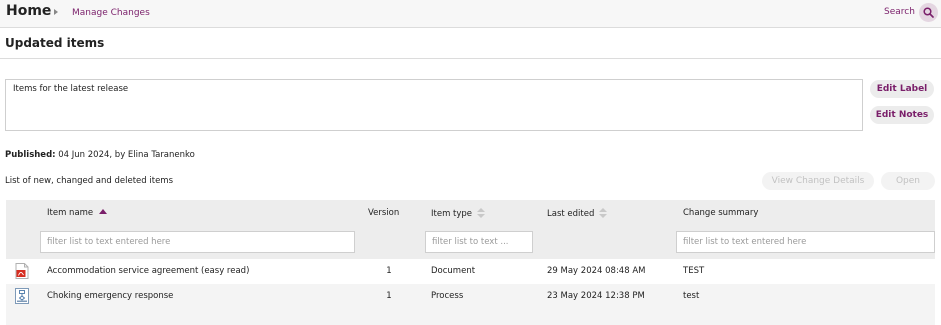  I want to click on search-label: Search, so click(899, 12).